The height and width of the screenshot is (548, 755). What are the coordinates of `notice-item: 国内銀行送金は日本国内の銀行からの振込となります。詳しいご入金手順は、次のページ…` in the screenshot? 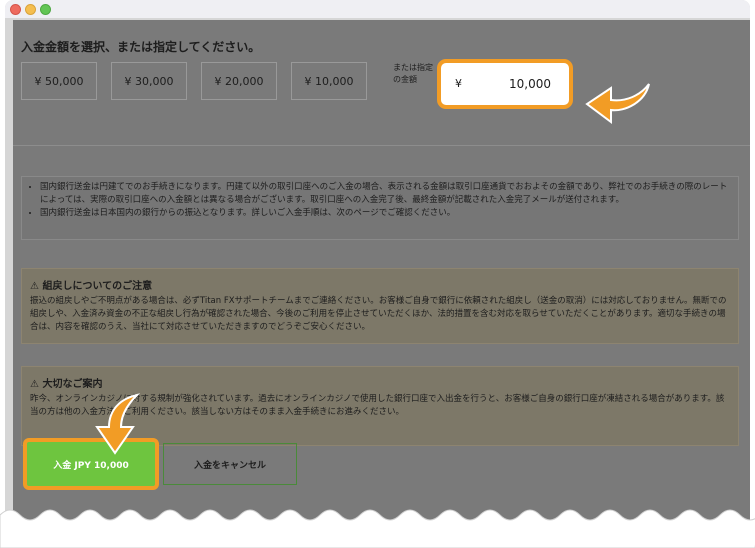 It's located at (385, 213).